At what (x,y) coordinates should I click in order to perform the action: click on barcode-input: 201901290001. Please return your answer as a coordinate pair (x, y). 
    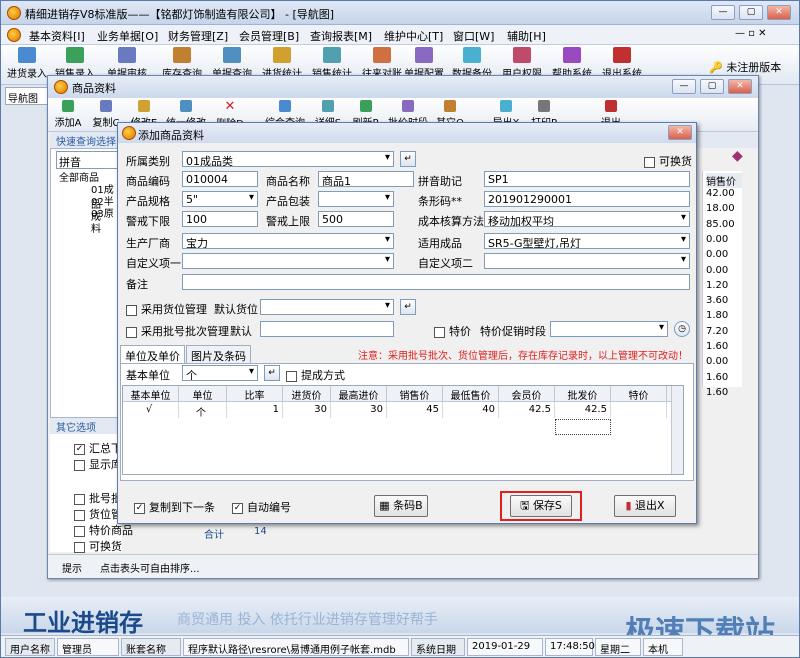
    Looking at the image, I should click on (587, 199).